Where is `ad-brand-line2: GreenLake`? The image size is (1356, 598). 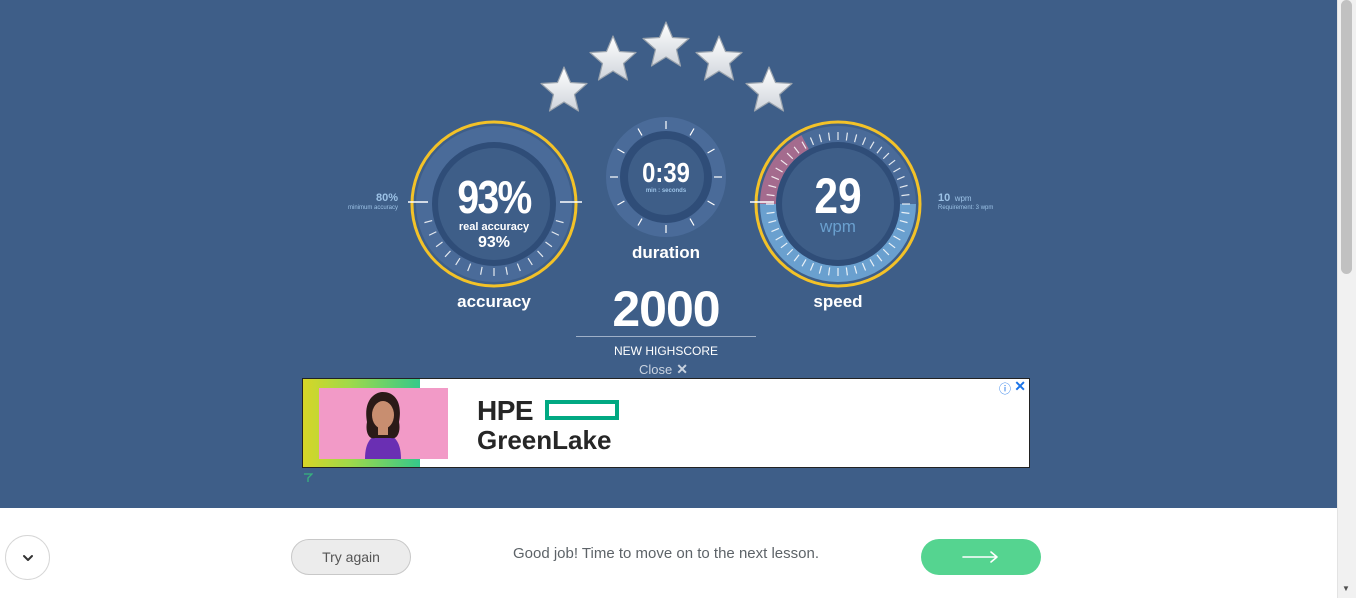 ad-brand-line2: GreenLake is located at coordinates (544, 440).